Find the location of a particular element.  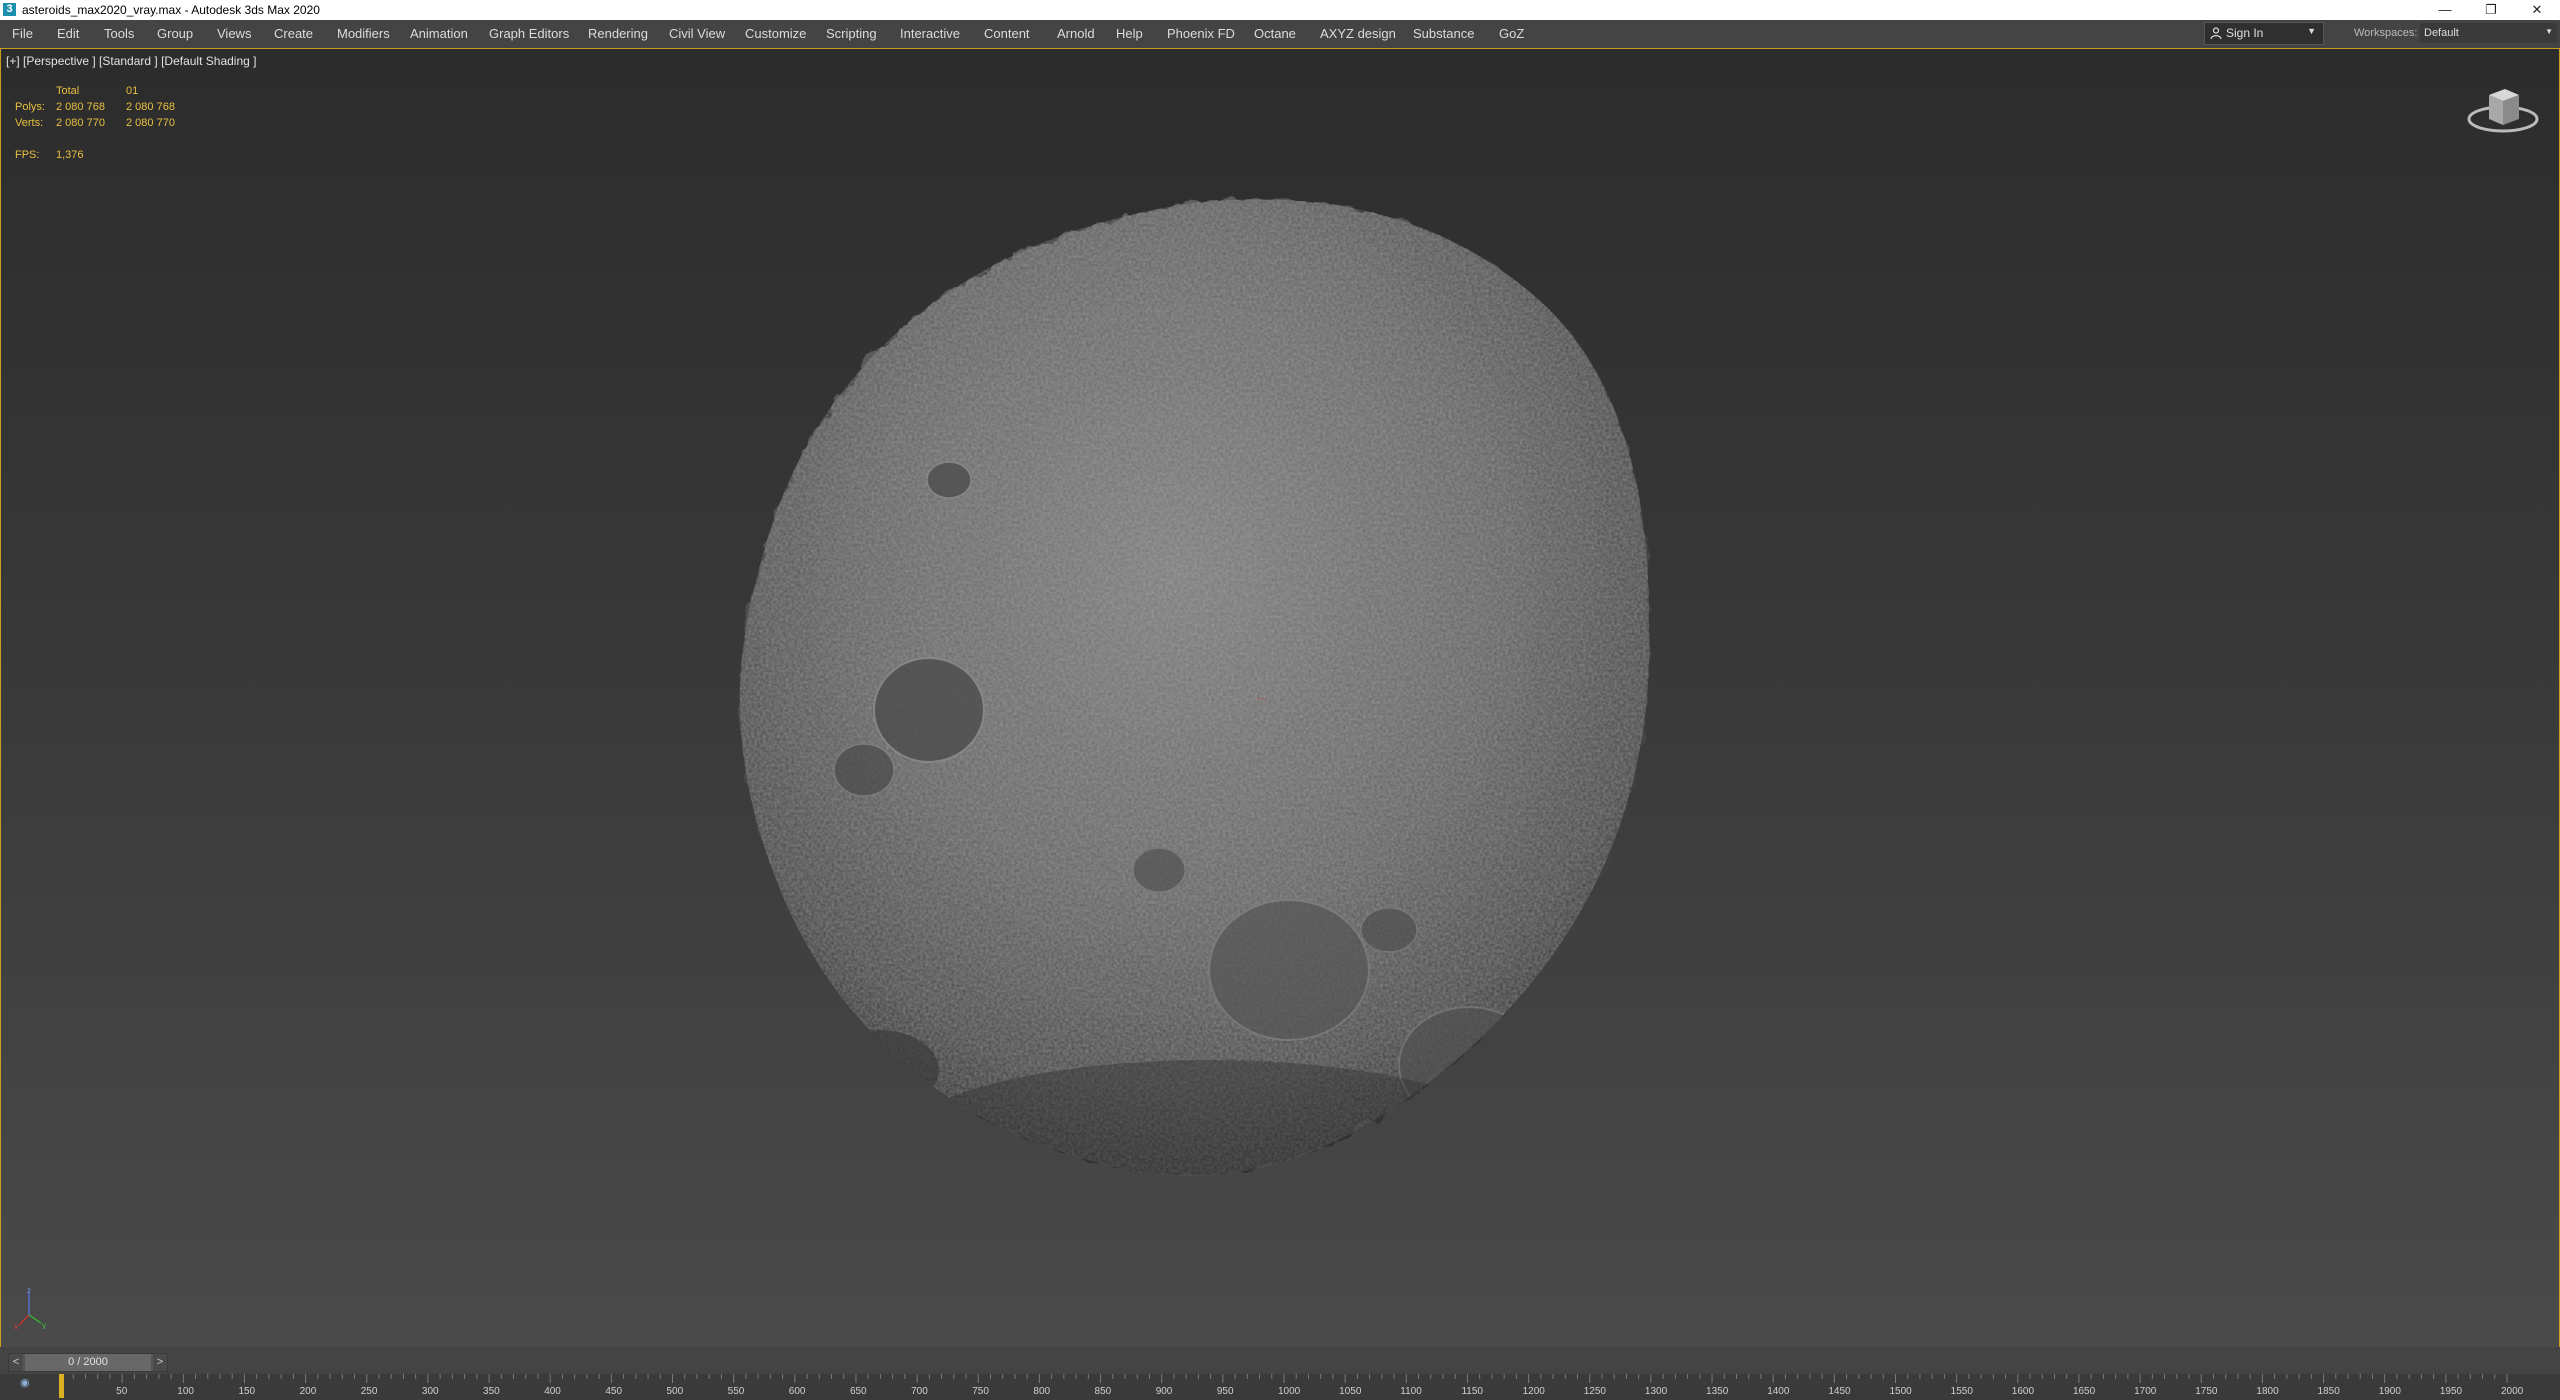

stats-polys-label: Polys: is located at coordinates (30, 107).